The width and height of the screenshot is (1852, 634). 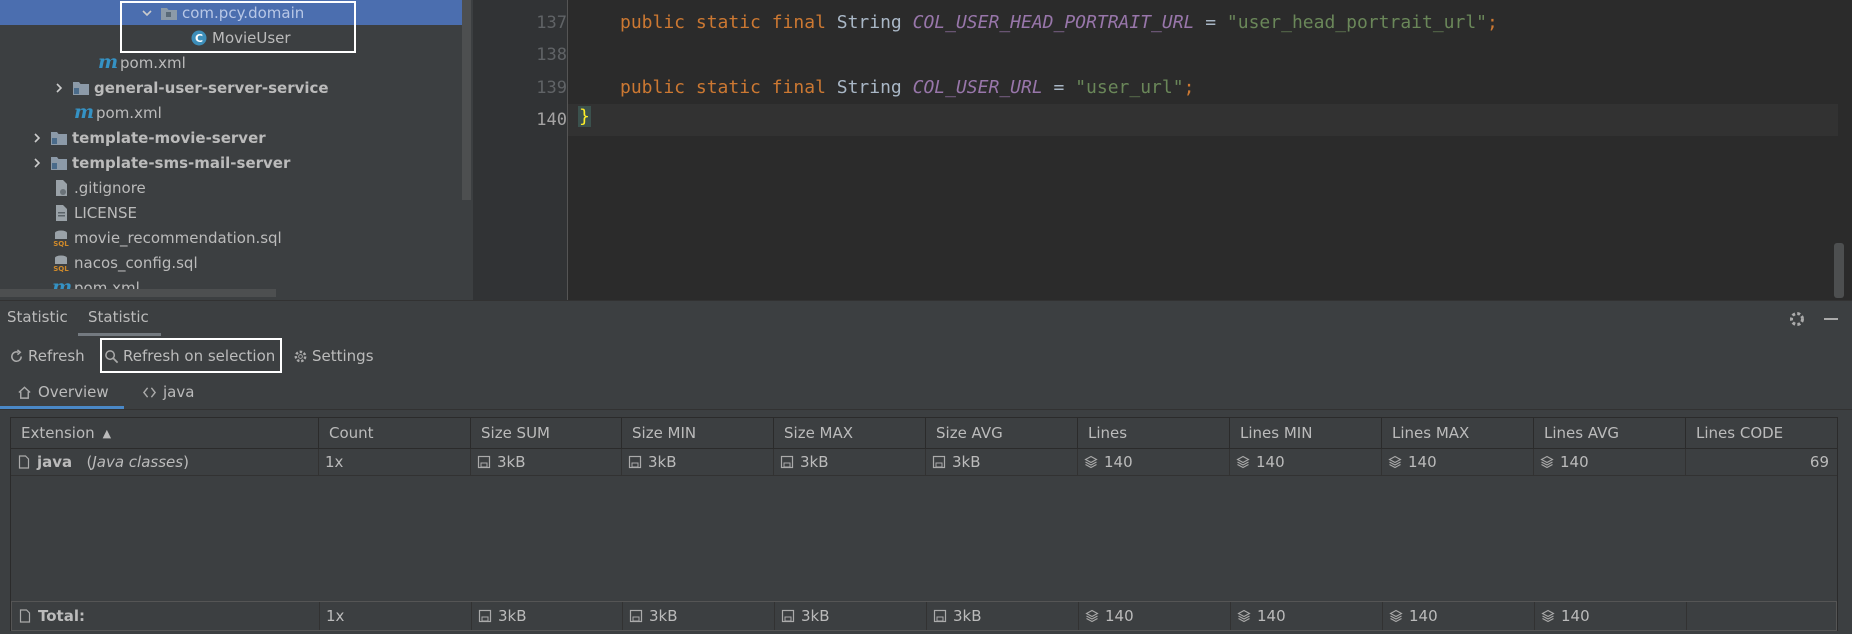 I want to click on code-brackets-icon, so click(x=149, y=392).